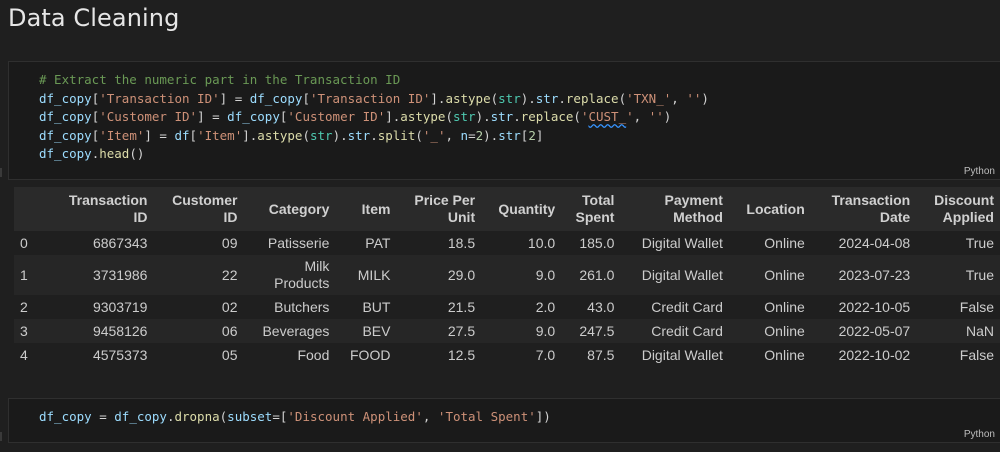 The image size is (1000, 452). I want to click on column-header: Payment Method, so click(693, 208).